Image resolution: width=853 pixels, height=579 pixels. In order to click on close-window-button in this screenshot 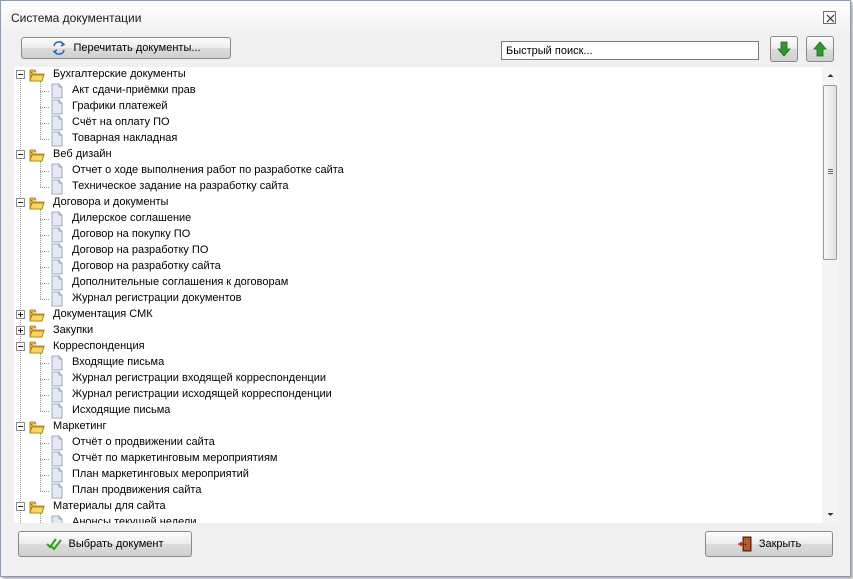, I will do `click(829, 17)`.